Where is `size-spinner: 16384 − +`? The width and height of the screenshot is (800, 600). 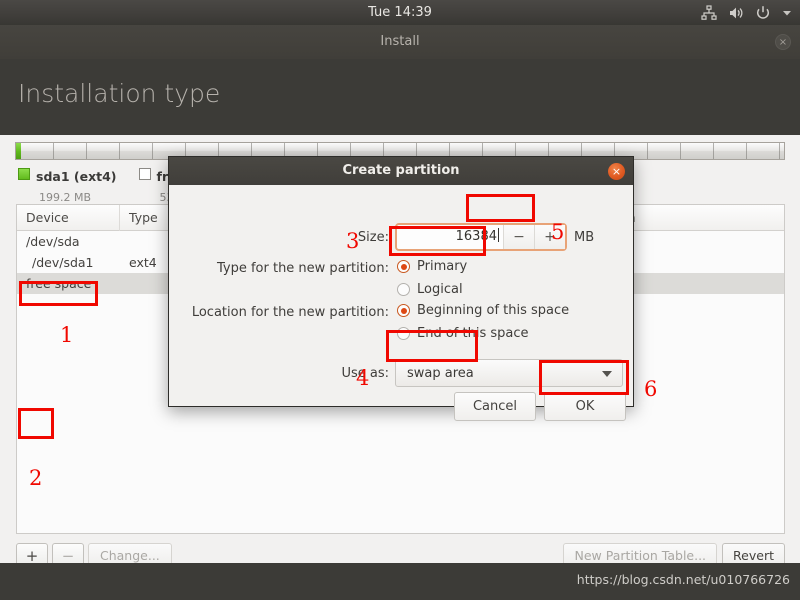 size-spinner: 16384 − + is located at coordinates (481, 237).